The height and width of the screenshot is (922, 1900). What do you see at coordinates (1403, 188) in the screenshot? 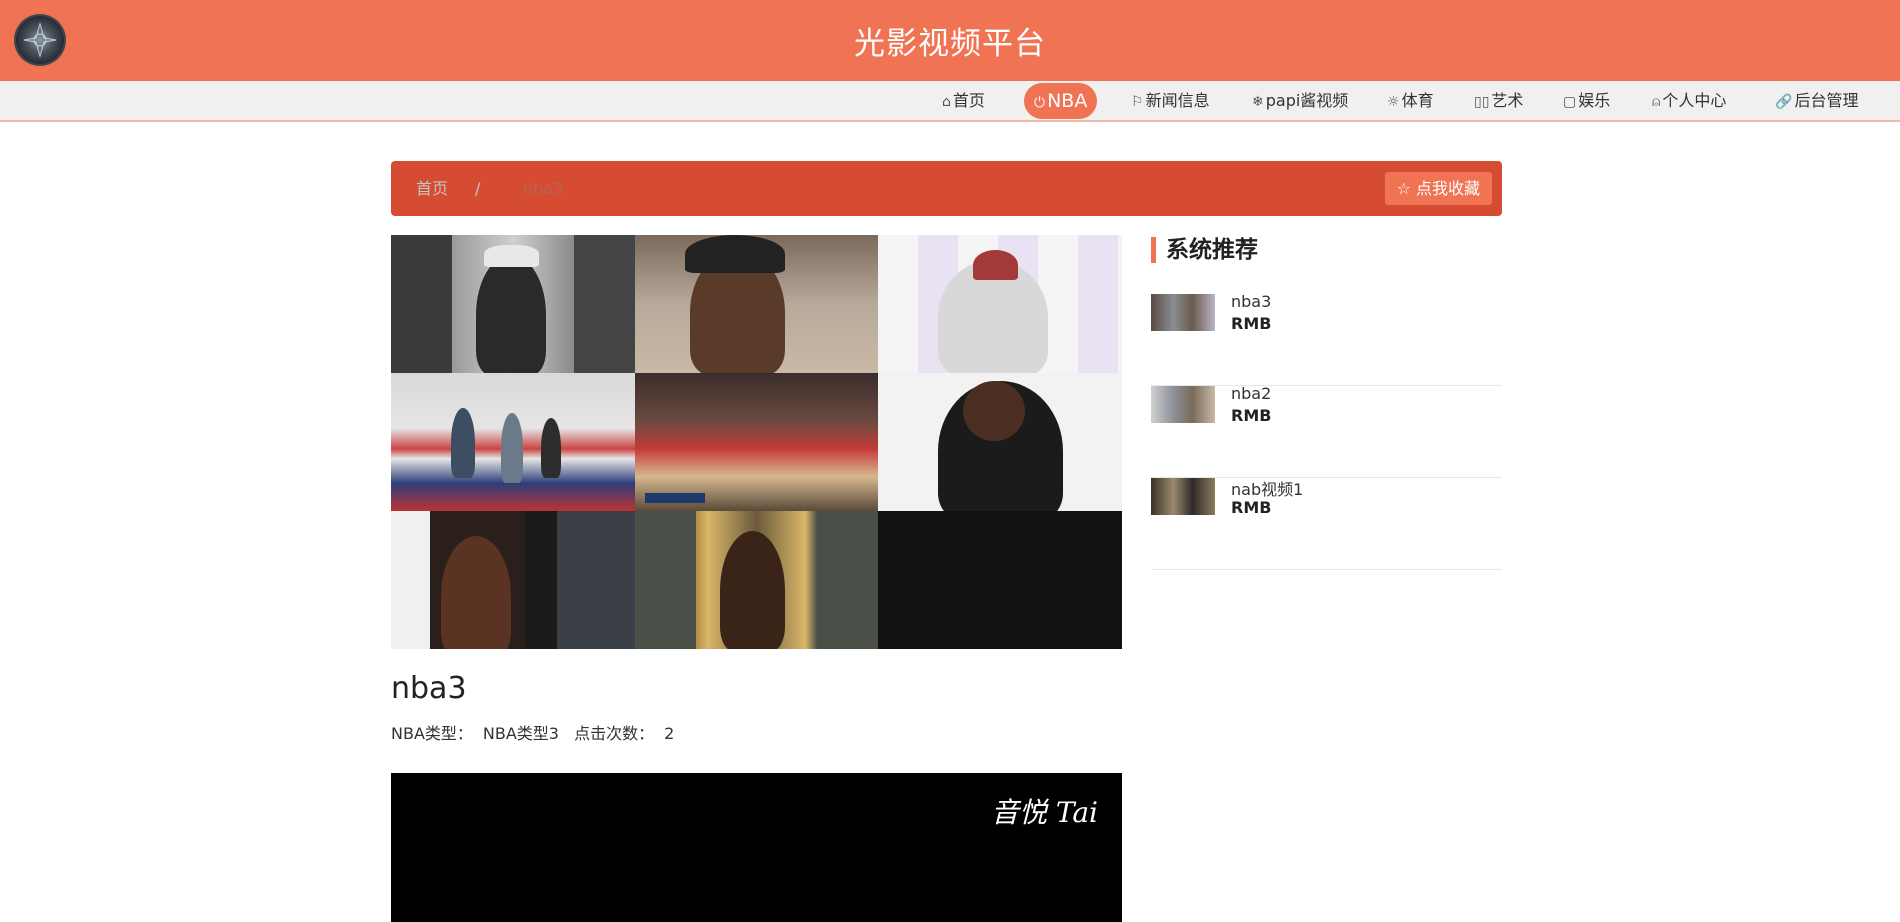
I see `star-icon: ☆` at bounding box center [1403, 188].